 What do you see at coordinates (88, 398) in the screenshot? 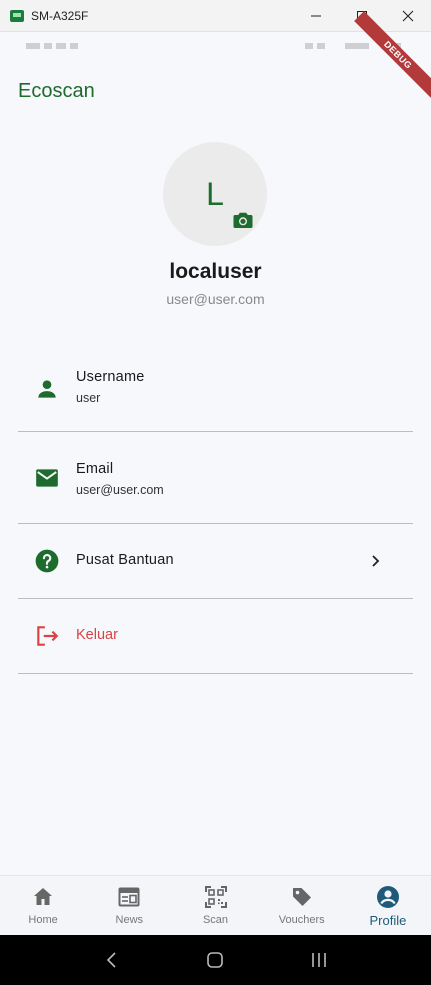
I see `username-value: user` at bounding box center [88, 398].